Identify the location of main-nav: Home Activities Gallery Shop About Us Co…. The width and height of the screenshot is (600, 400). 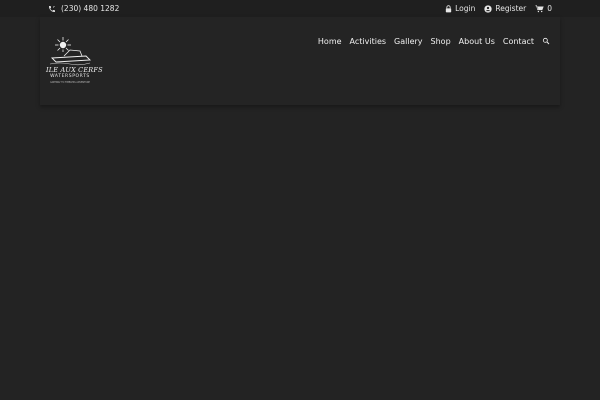
(434, 41).